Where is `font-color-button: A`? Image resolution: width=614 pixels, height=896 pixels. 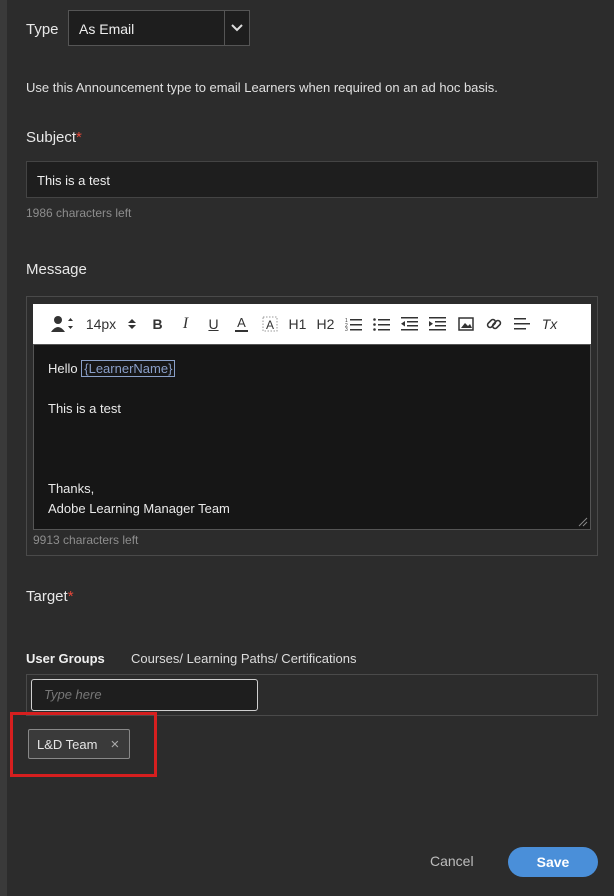
font-color-button: A is located at coordinates (241, 324).